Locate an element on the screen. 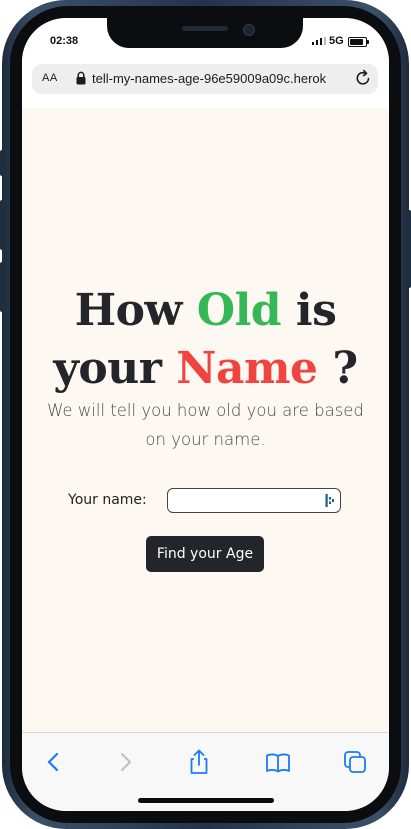  title-word-your: your is located at coordinates (107, 368).